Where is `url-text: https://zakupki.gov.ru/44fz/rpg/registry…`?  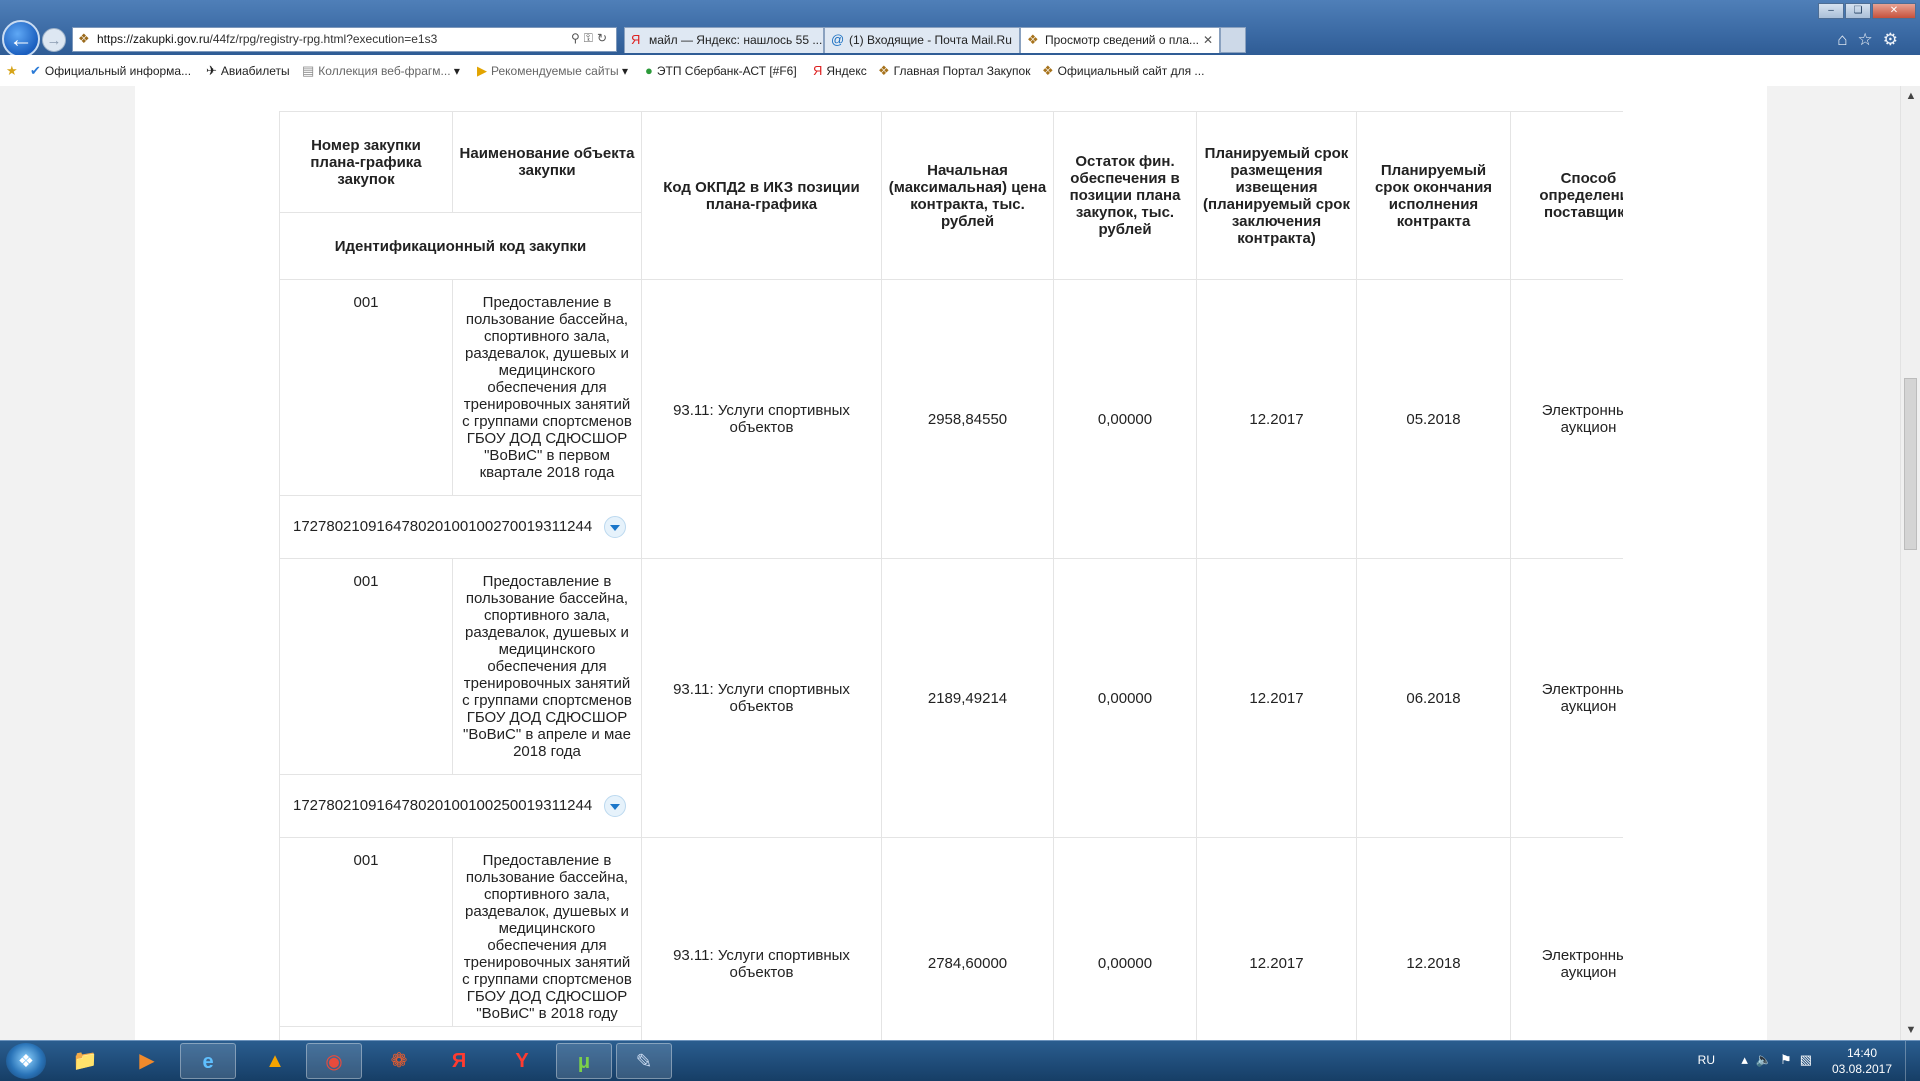 url-text: https://zakupki.gov.ru/44fz/rpg/registry… is located at coordinates (267, 39).